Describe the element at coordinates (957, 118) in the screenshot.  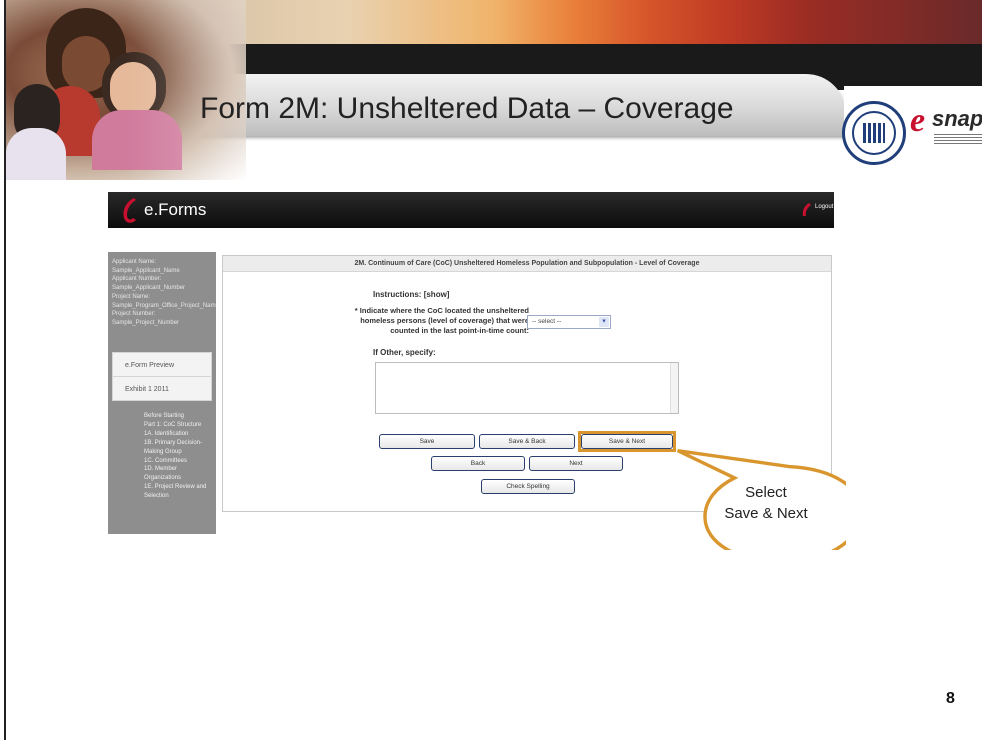
I see `esnaps-wordmark: snaps` at that location.